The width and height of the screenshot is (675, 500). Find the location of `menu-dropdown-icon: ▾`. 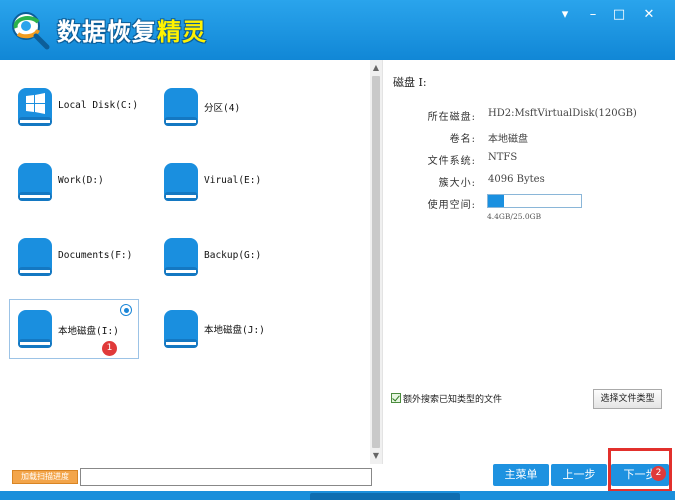

menu-dropdown-icon: ▾ is located at coordinates (565, 15).